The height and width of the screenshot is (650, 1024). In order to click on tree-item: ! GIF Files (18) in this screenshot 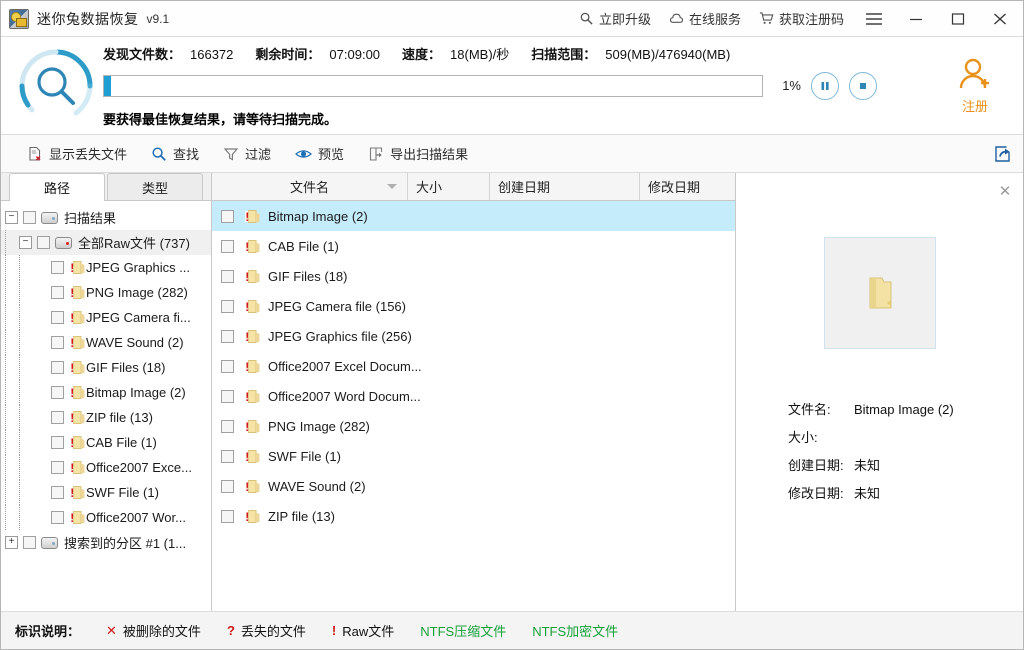, I will do `click(106, 367)`.